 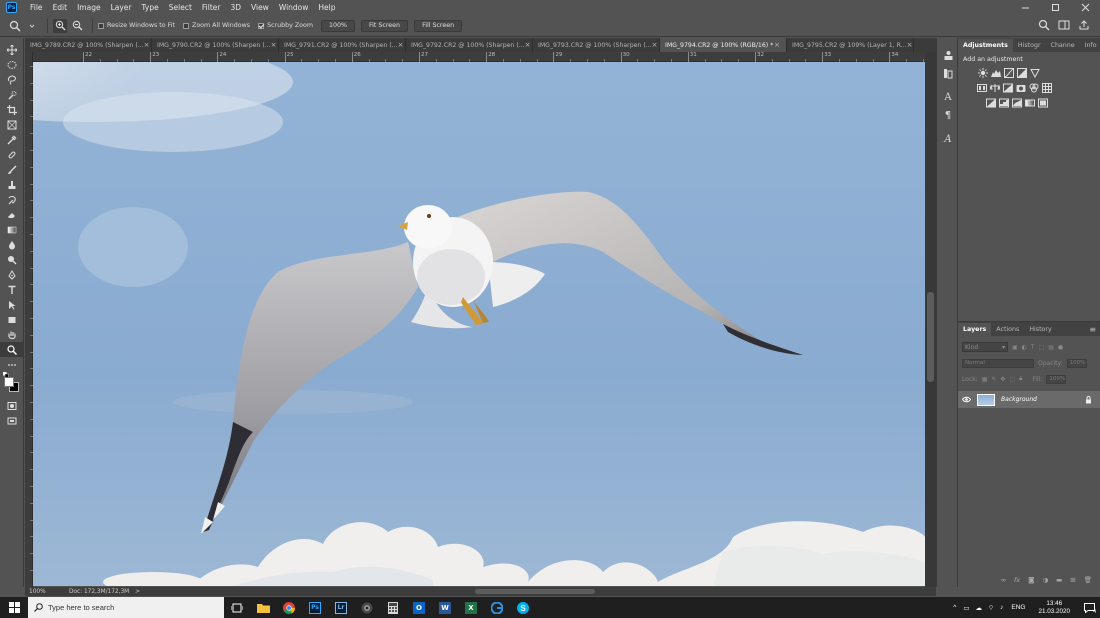 I want to click on marquee-tool-icon, so click(x=12, y=64).